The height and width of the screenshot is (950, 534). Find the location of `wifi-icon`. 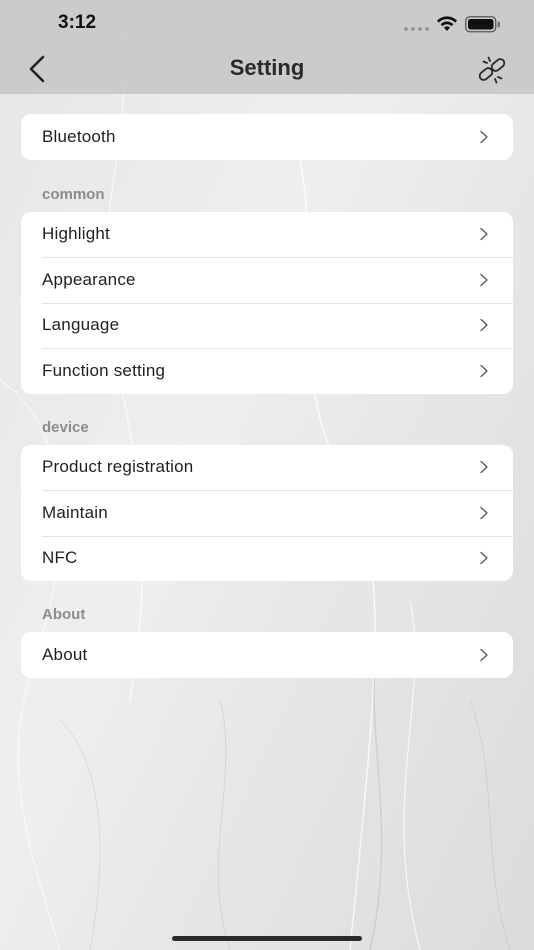

wifi-icon is located at coordinates (447, 23).